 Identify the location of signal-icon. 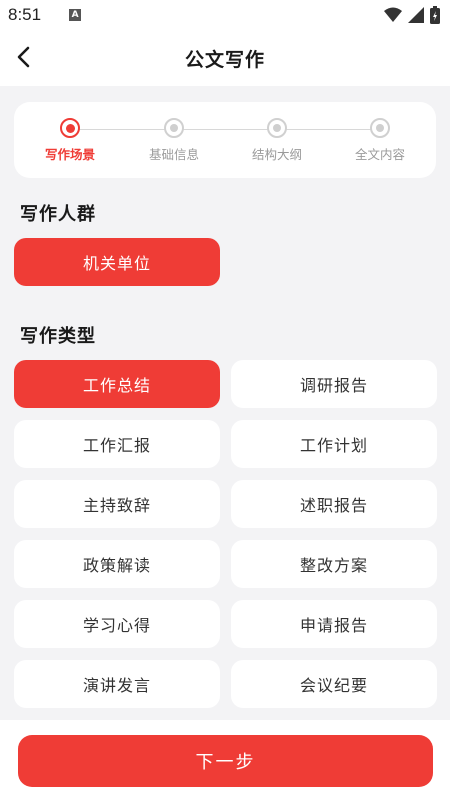
(416, 15).